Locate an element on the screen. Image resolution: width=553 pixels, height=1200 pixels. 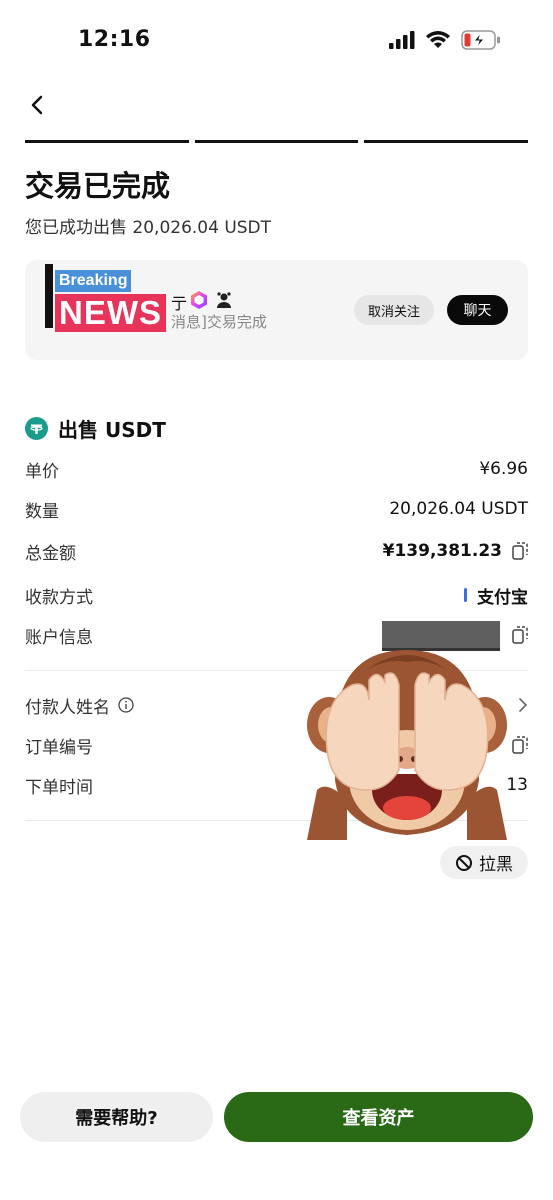
merchant-card: Breaking NEWS 亍 消息]交易完成 取消关注 聊天 is located at coordinates (276, 310).